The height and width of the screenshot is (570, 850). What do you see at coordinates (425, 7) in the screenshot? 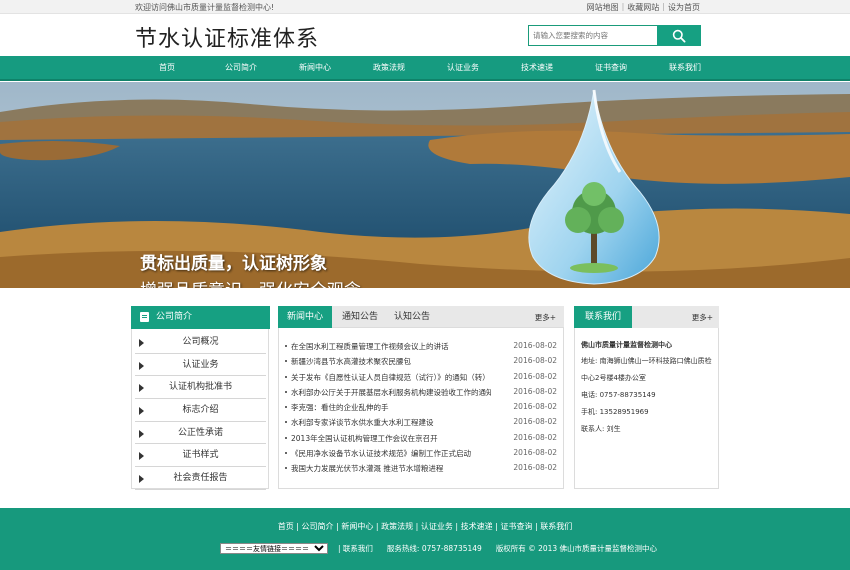
I see `top-bar: 欢迎访问佛山市质量计量监督检测中心! 网站地图 | 收藏网站 | 设为首页` at bounding box center [425, 7].